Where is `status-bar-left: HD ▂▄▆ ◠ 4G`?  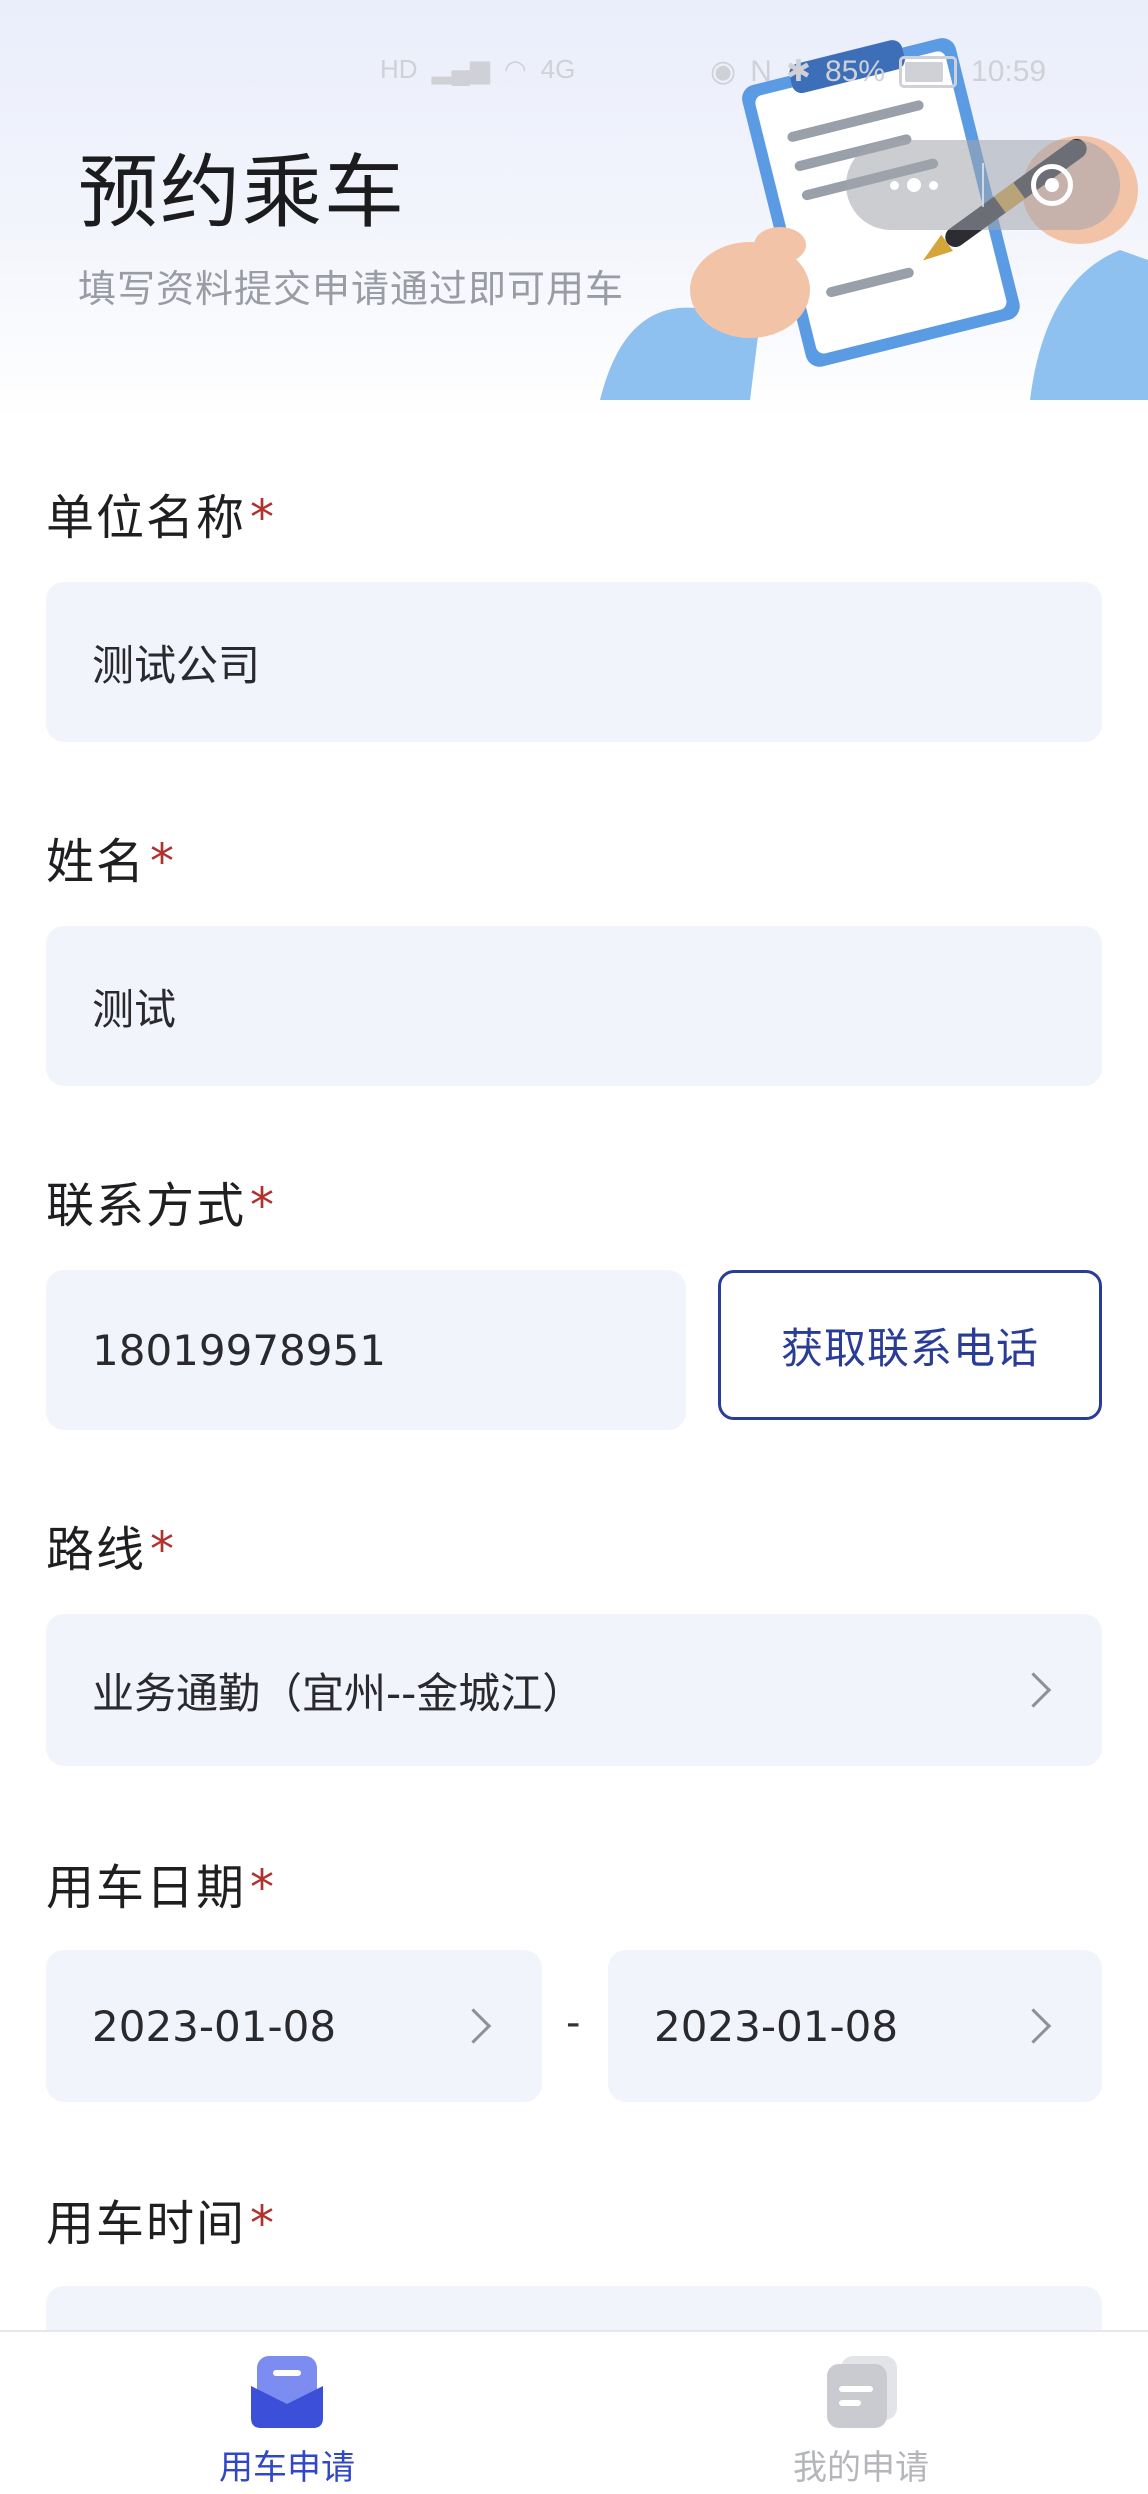 status-bar-left: HD ▂▄▆ ◠ 4G is located at coordinates (477, 69).